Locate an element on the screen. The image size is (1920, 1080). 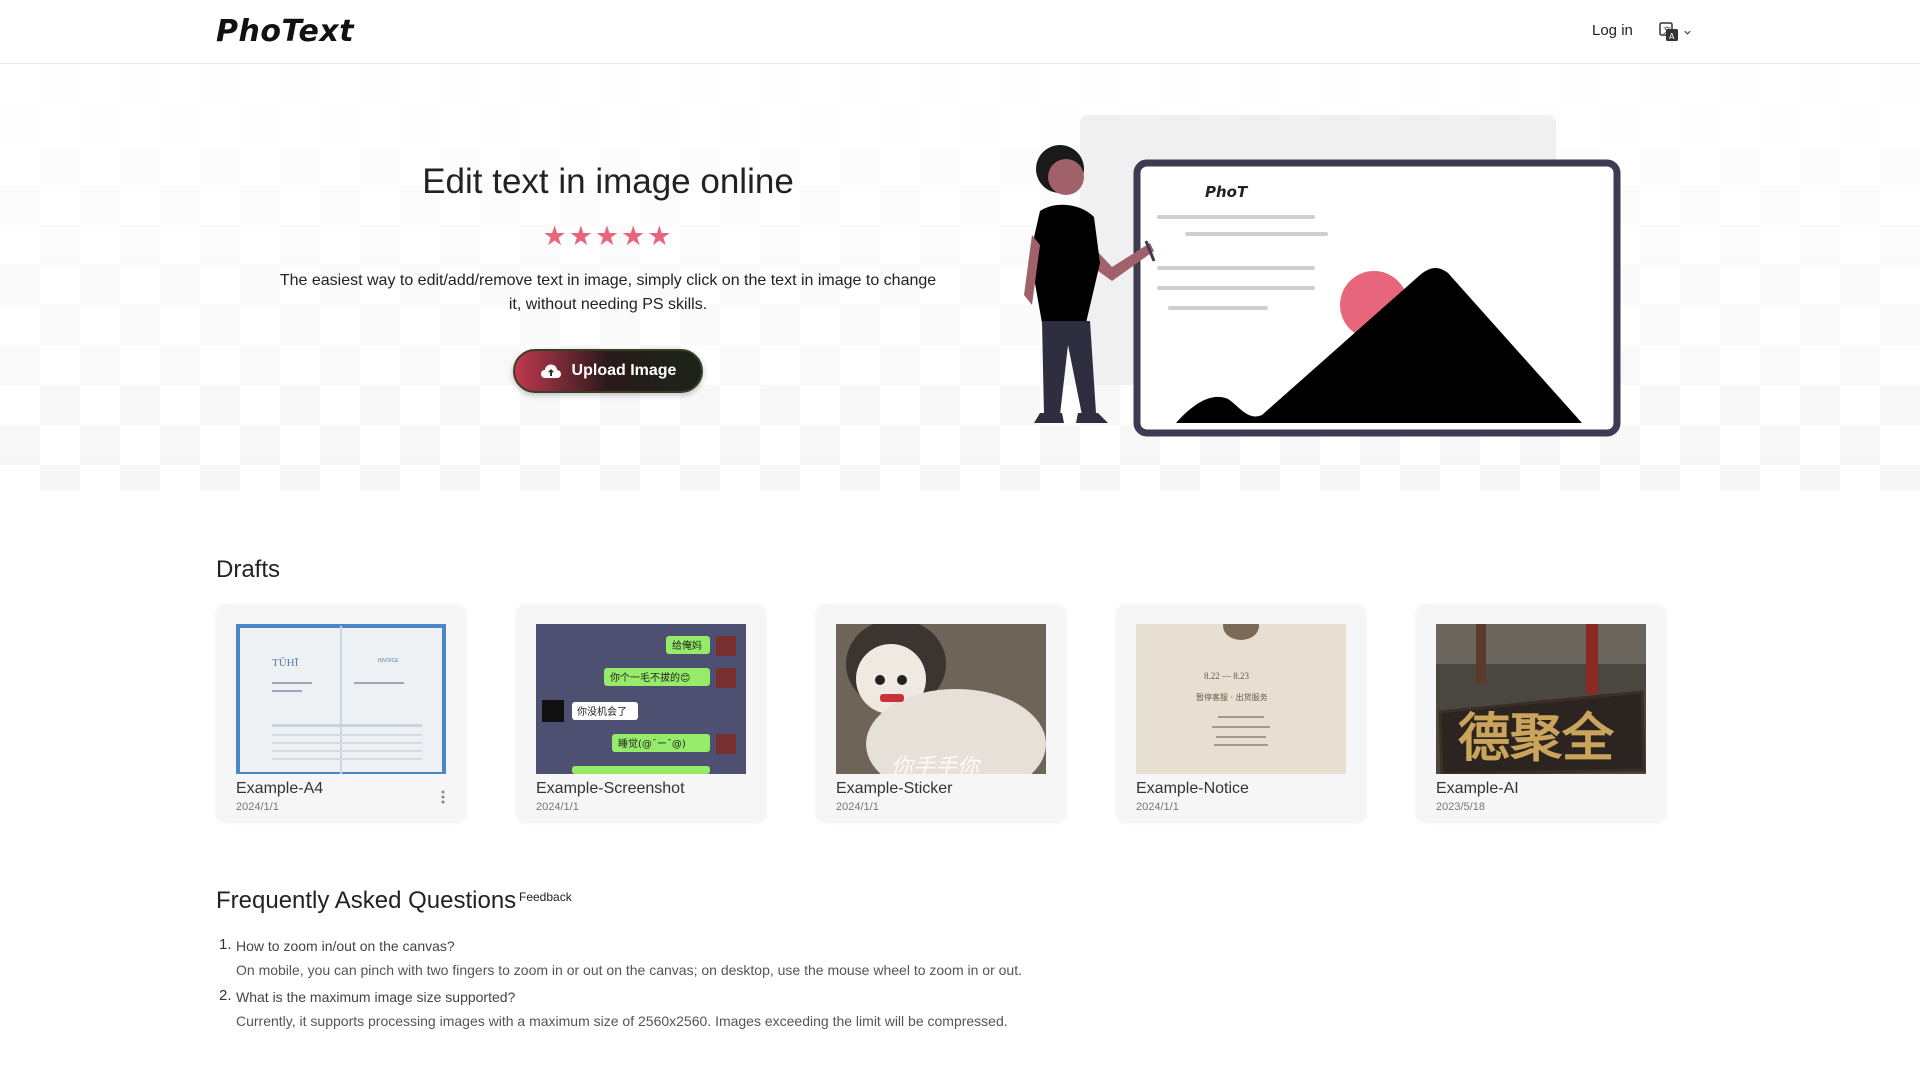
faq-question: How to zoom in/out on the canvas? is located at coordinates (345, 946).